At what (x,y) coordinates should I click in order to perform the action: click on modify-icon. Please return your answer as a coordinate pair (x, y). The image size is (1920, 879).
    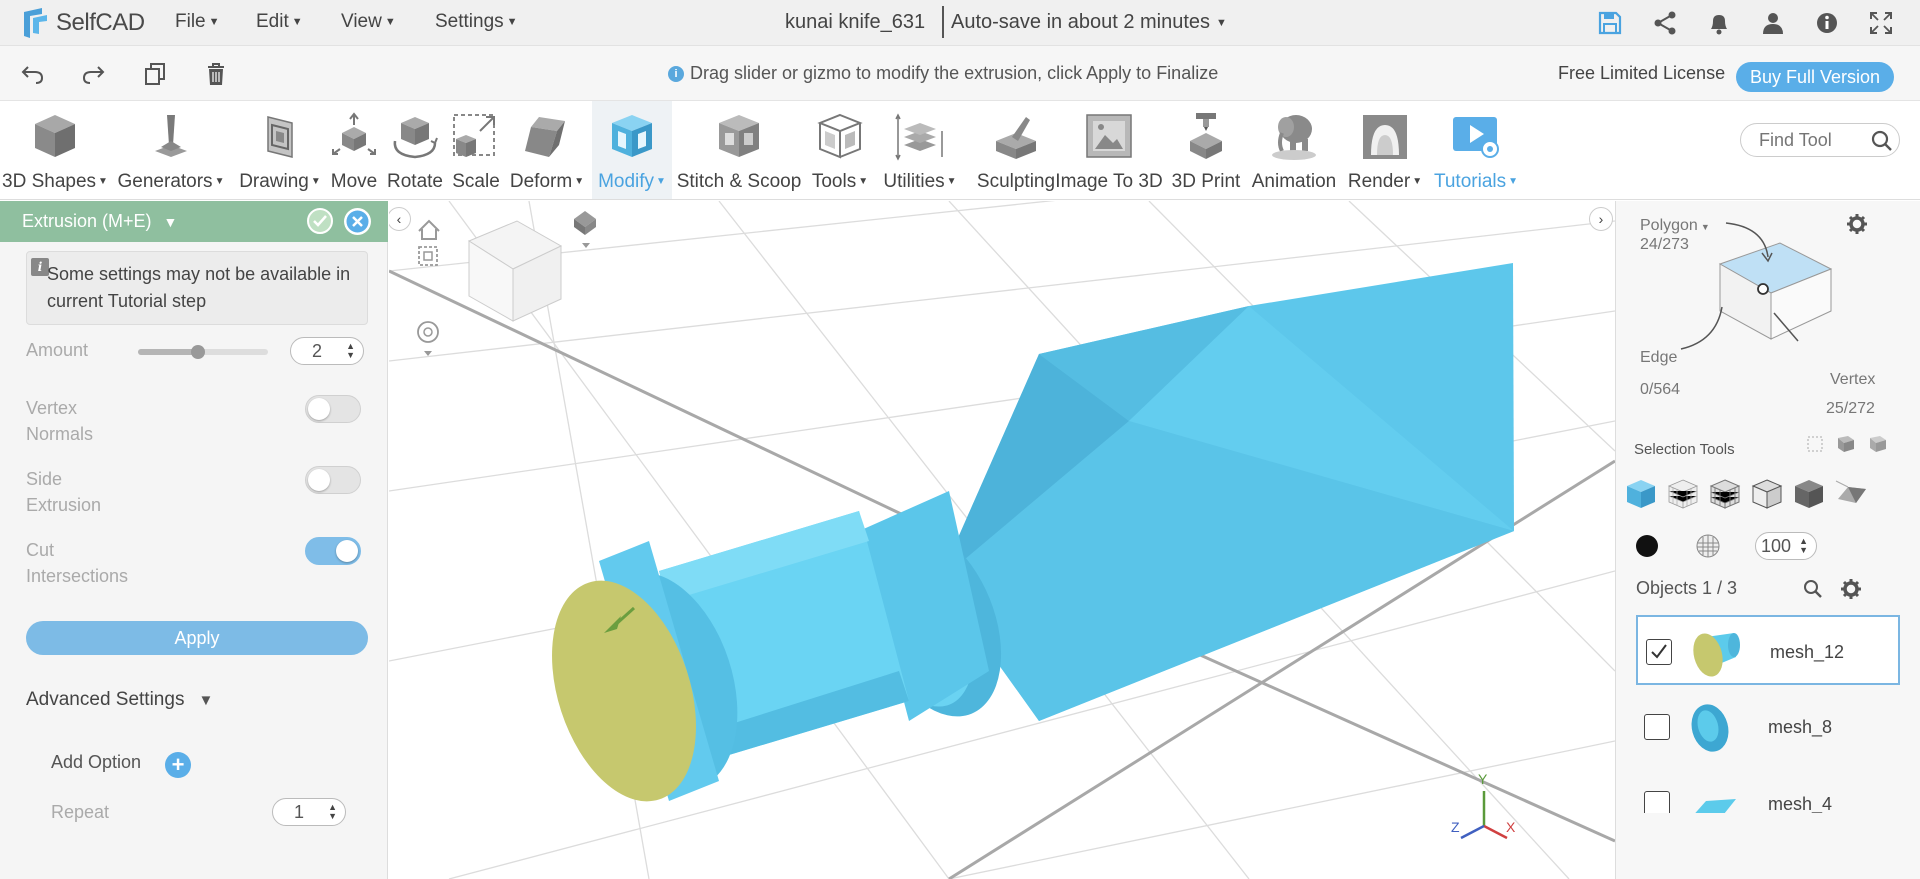
    Looking at the image, I should click on (632, 136).